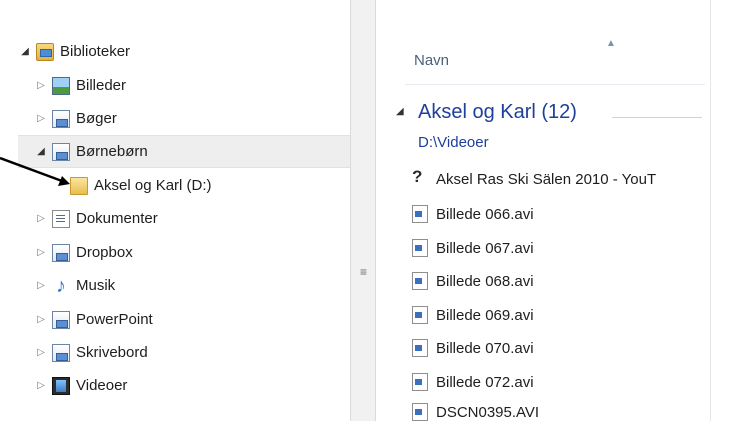 The image size is (748, 428). What do you see at coordinates (101, 85) in the screenshot?
I see `nav-item-label: Billeder` at bounding box center [101, 85].